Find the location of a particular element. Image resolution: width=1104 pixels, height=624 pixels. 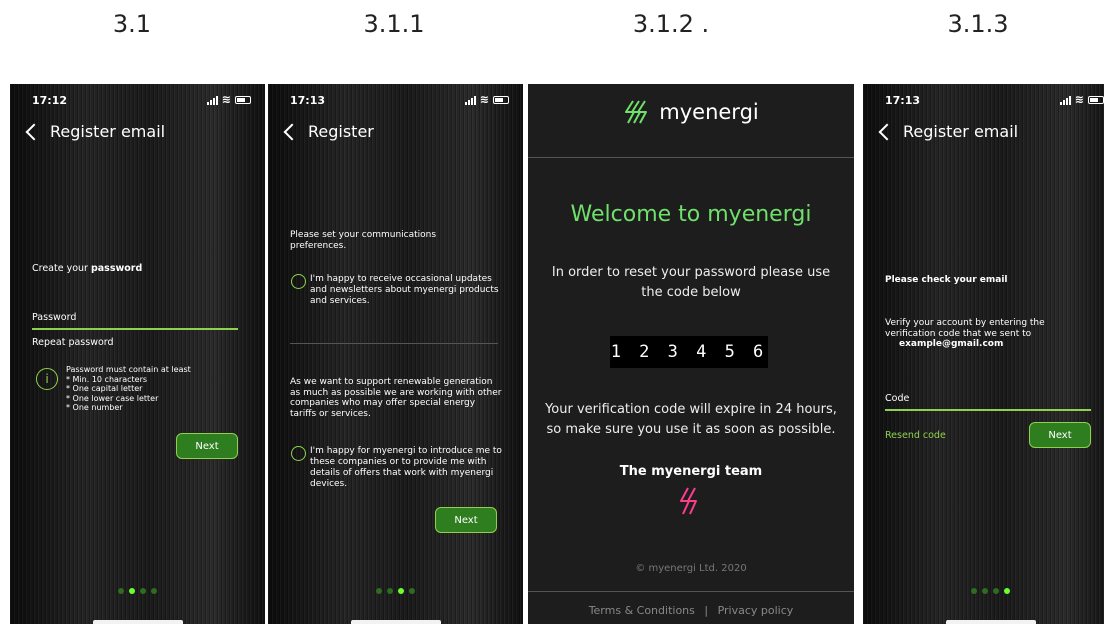

privacy-link: Privacy policy is located at coordinates (756, 610).